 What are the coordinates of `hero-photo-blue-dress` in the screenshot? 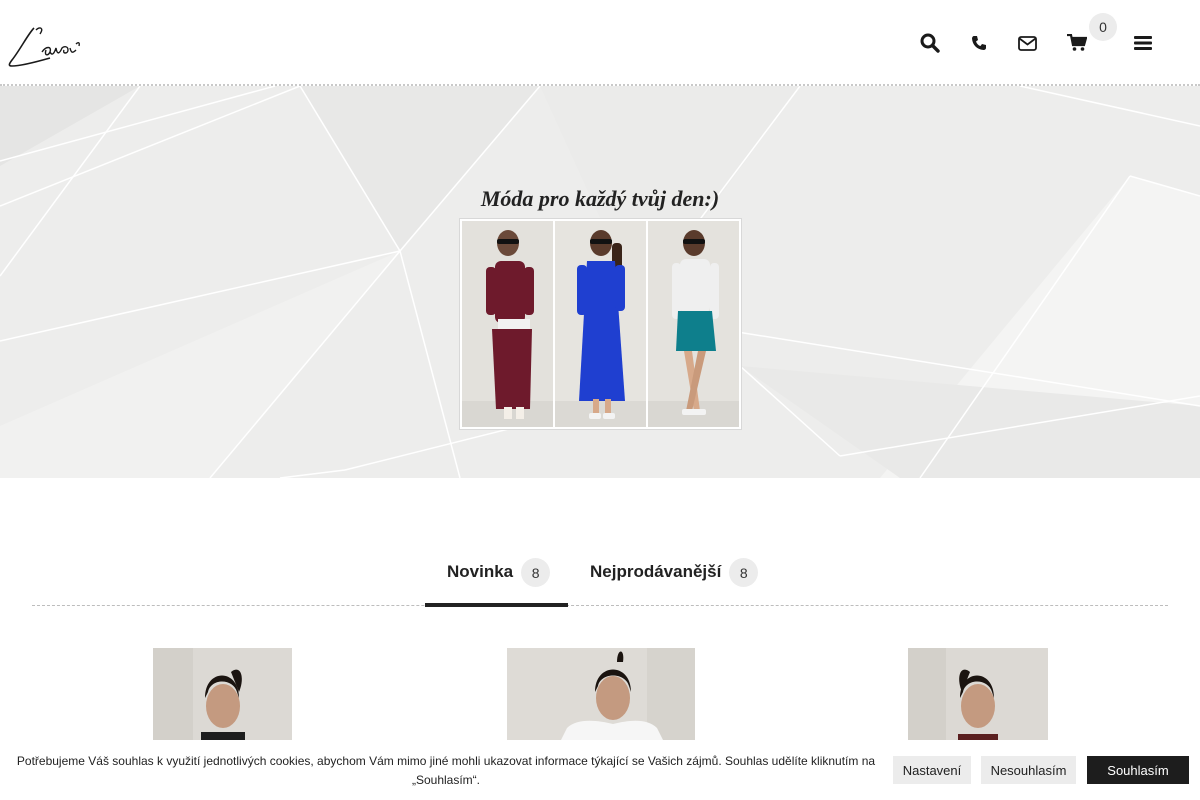 It's located at (600, 324).